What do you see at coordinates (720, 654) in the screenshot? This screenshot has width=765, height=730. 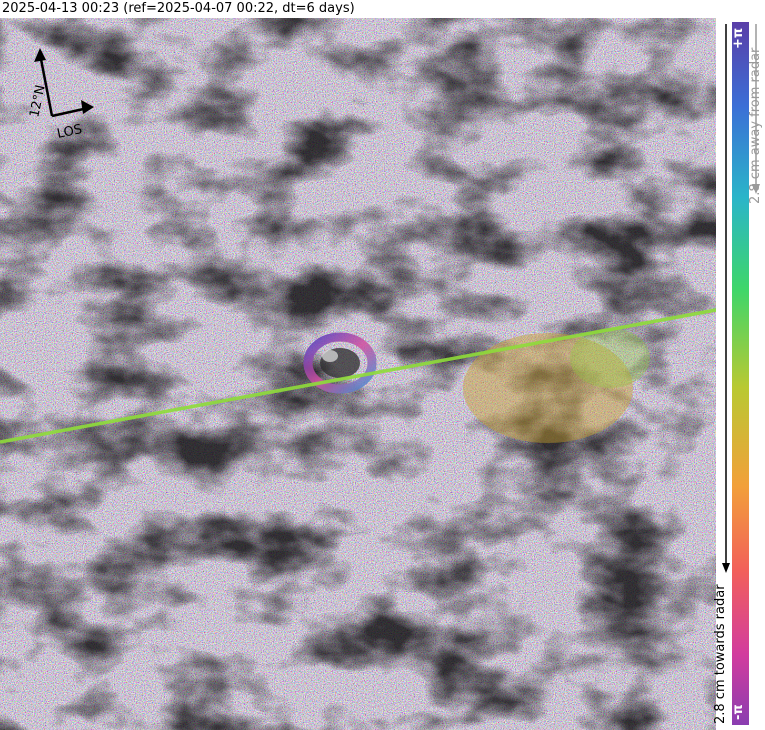 I see `towards-radar-label: 2.8 cm towards radar` at bounding box center [720, 654].